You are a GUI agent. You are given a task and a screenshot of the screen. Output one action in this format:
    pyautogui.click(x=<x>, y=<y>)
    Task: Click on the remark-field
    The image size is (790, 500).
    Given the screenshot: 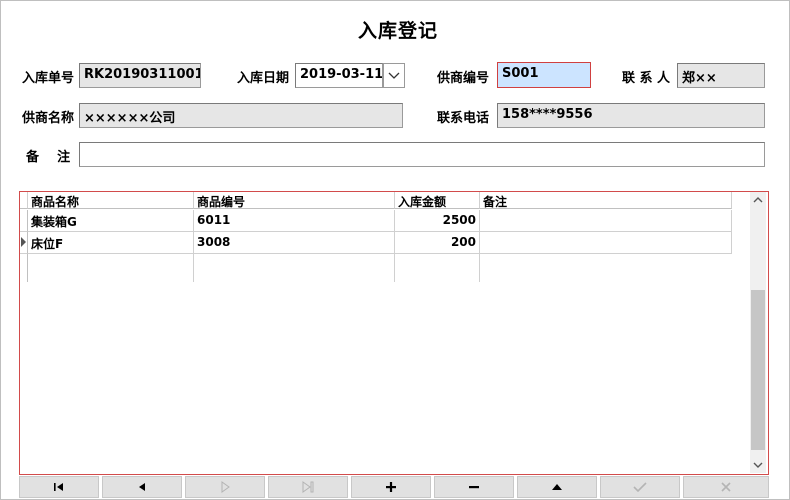 What is the action you would take?
    pyautogui.click(x=422, y=154)
    